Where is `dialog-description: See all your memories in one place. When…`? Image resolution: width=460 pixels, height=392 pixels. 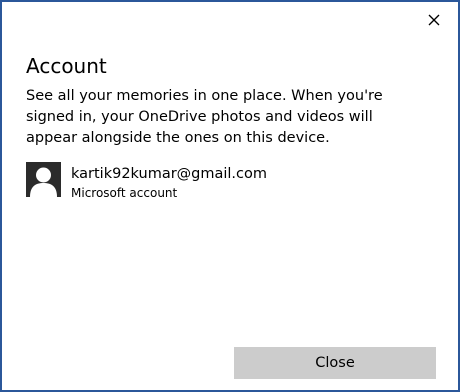 dialog-description: See all your memories in one place. When… is located at coordinates (204, 117).